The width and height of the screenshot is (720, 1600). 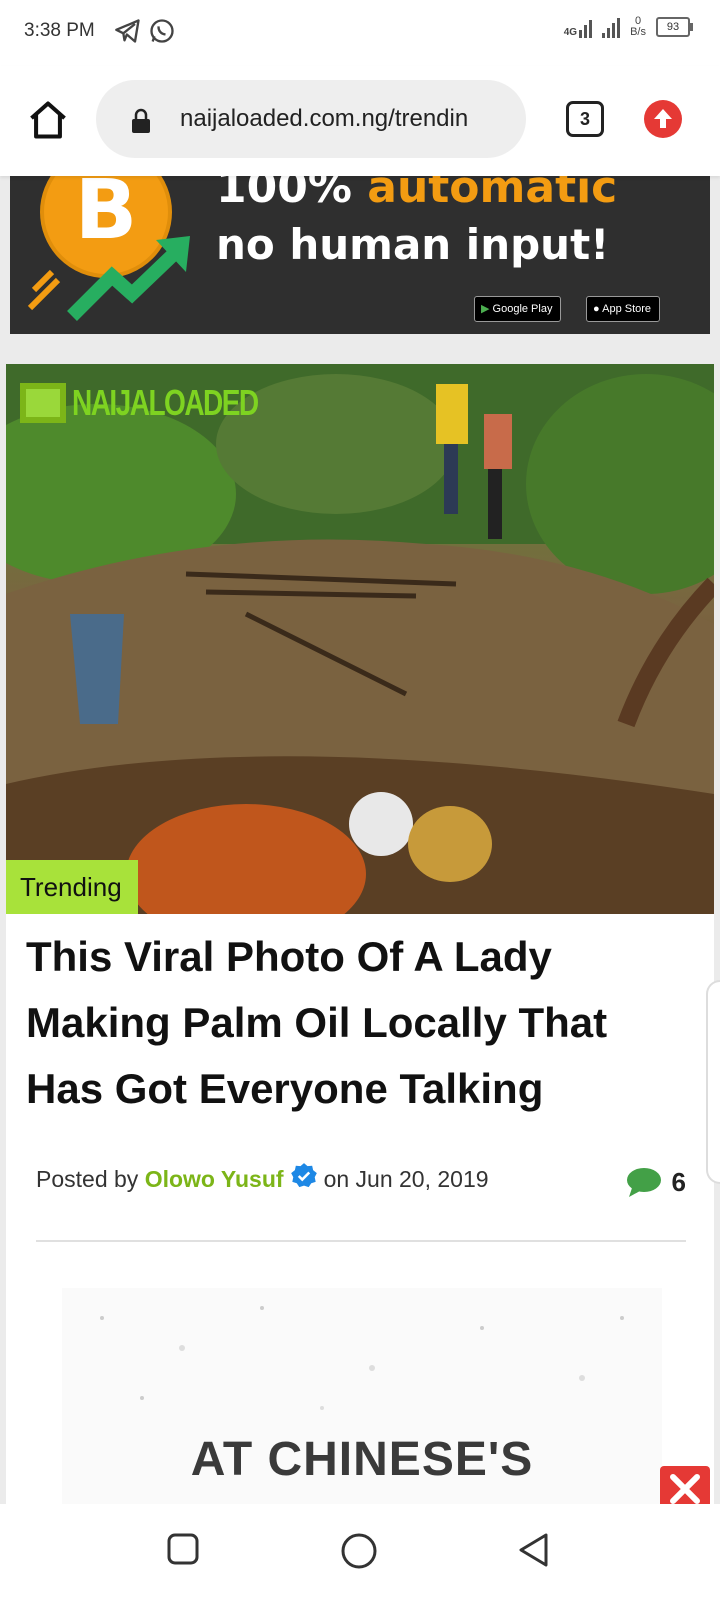 What do you see at coordinates (533, 1550) in the screenshot?
I see `back-icon` at bounding box center [533, 1550].